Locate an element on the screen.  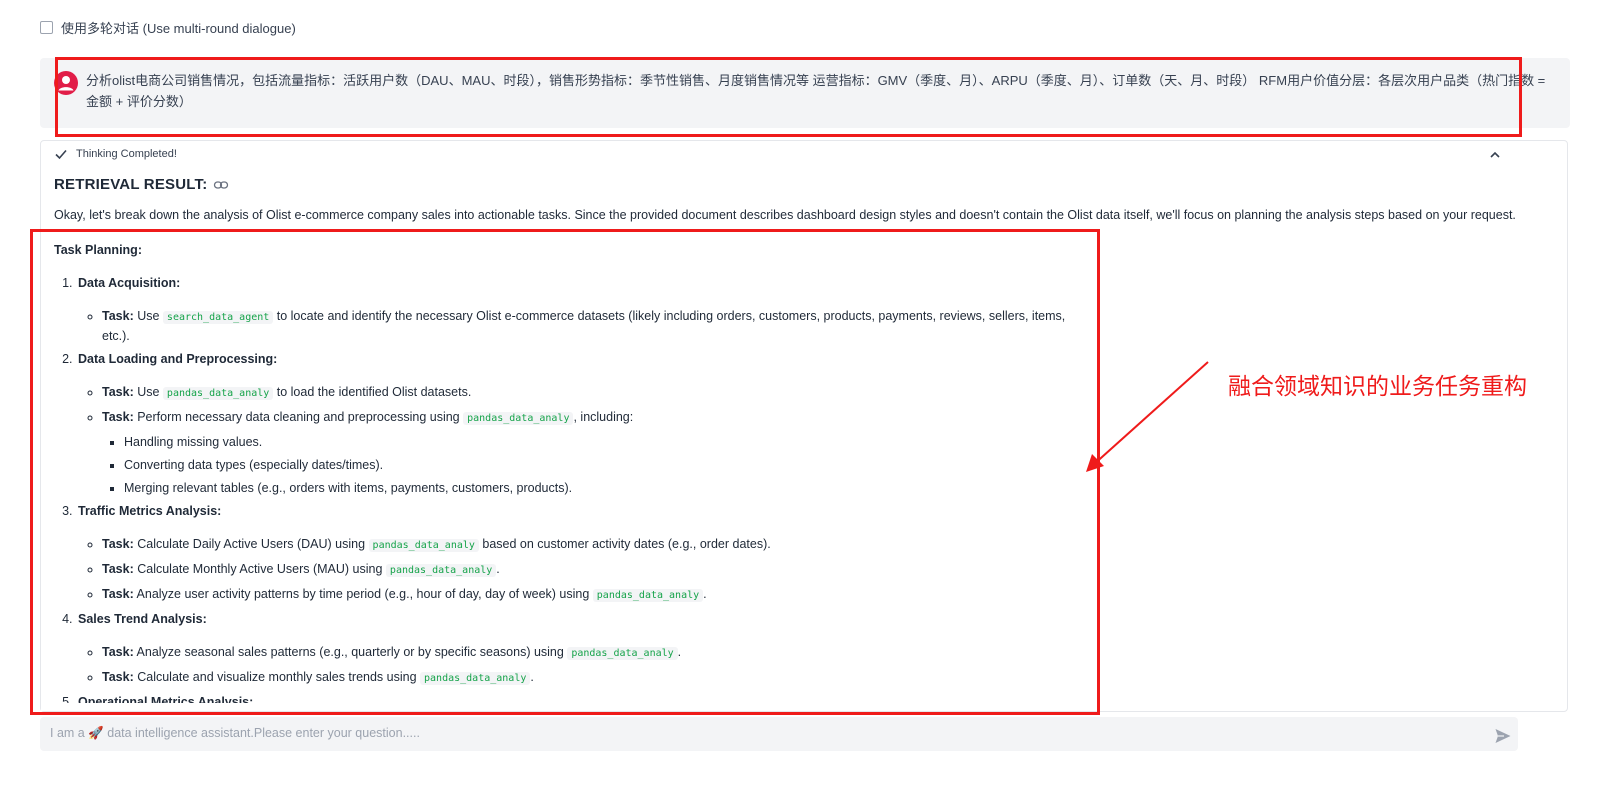
plan-step-title: Traffic Metrics Analysis: is located at coordinates (150, 511).